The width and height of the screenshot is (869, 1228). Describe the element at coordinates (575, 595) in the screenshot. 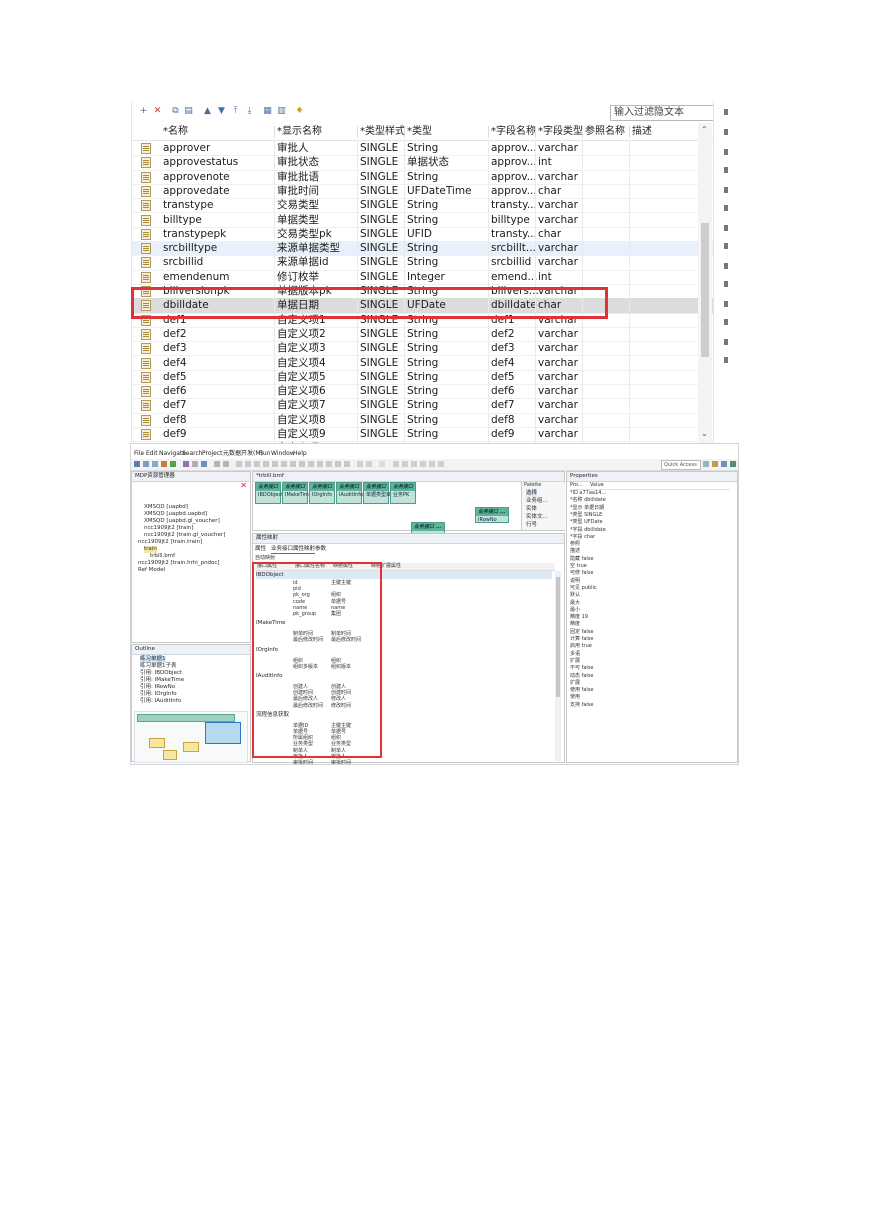

I see `property-row: 默认` at that location.